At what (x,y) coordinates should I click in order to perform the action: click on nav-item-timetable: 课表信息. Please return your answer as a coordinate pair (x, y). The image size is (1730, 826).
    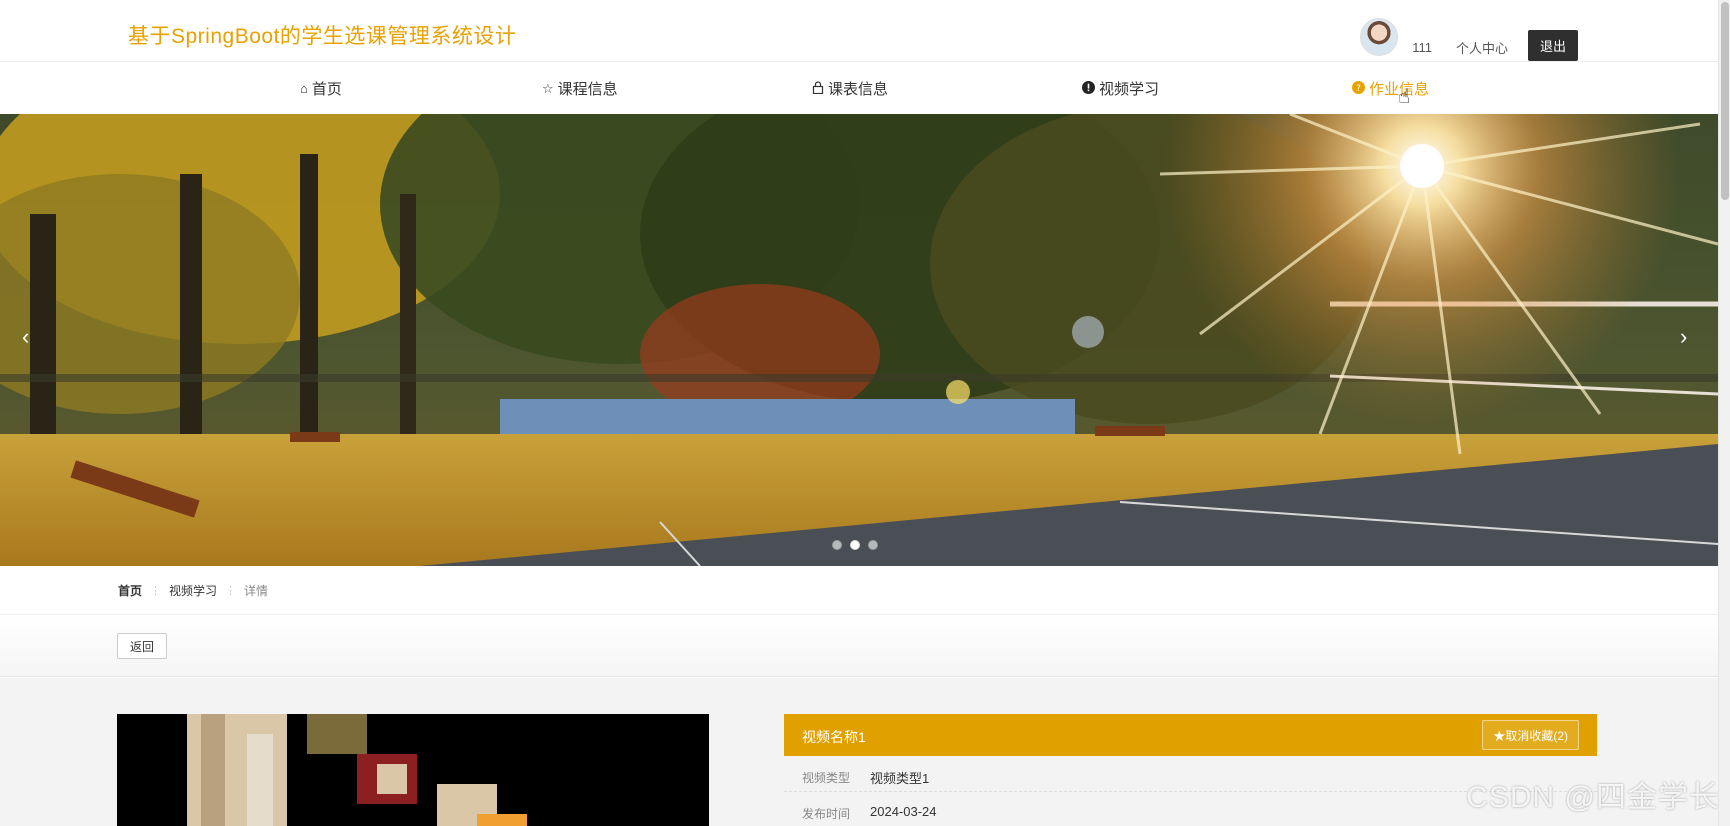
    Looking at the image, I should click on (850, 88).